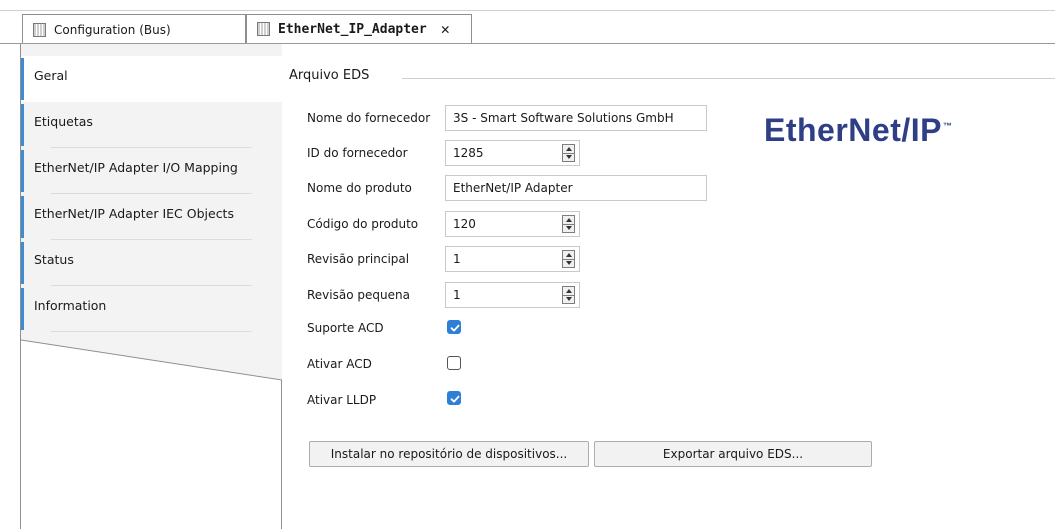 The width and height of the screenshot is (1055, 529). What do you see at coordinates (454, 363) in the screenshot?
I see `acd-enable-checkbox` at bounding box center [454, 363].